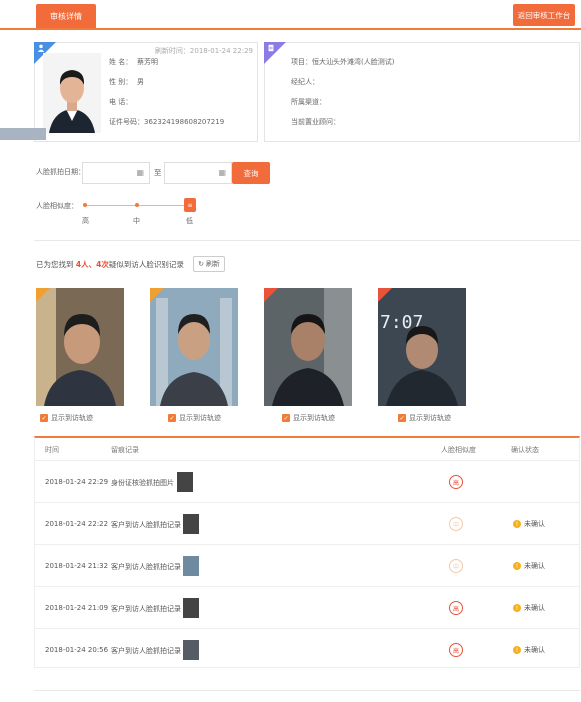 Image resolution: width=581 pixels, height=702 pixels. What do you see at coordinates (307, 240) in the screenshot?
I see `section-divider` at bounding box center [307, 240].